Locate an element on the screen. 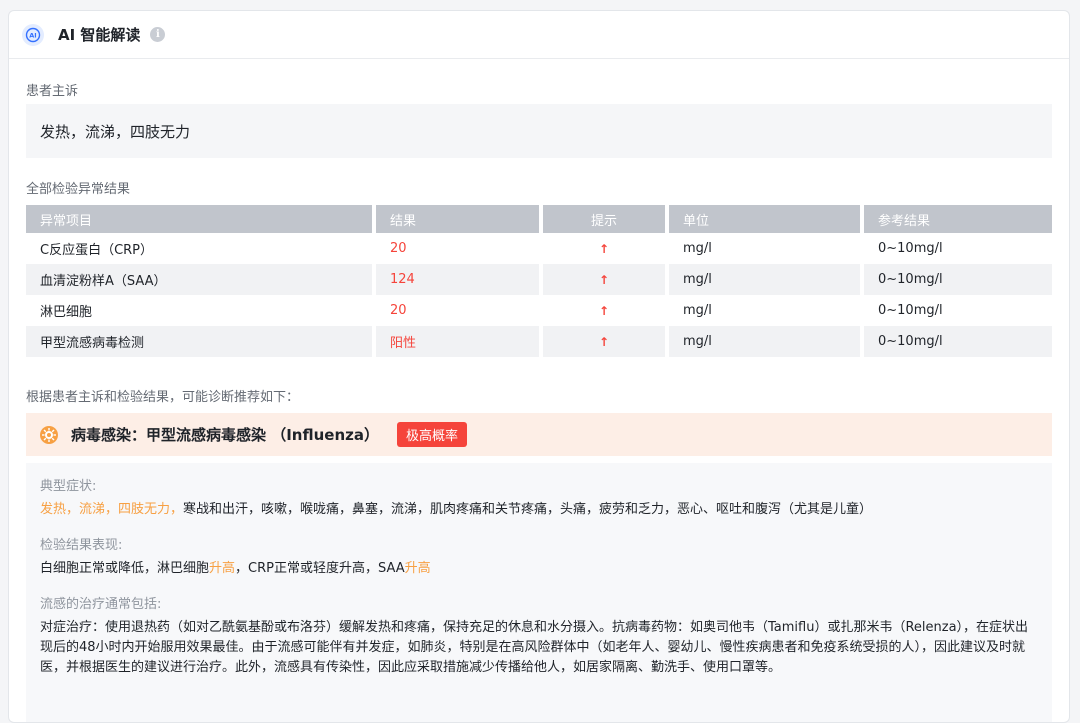 The width and height of the screenshot is (1080, 723). cell-value: 124 is located at coordinates (459, 279).